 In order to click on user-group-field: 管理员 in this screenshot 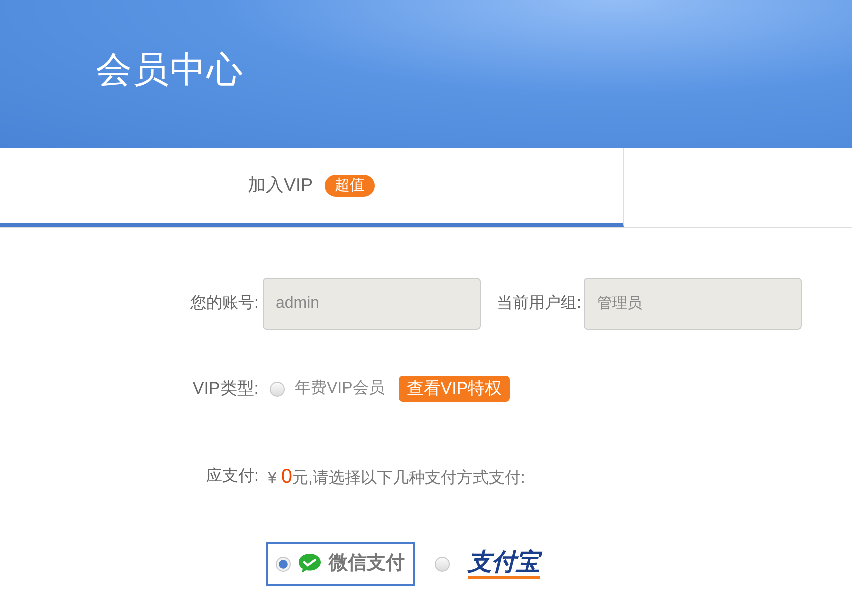, I will do `click(693, 304)`.